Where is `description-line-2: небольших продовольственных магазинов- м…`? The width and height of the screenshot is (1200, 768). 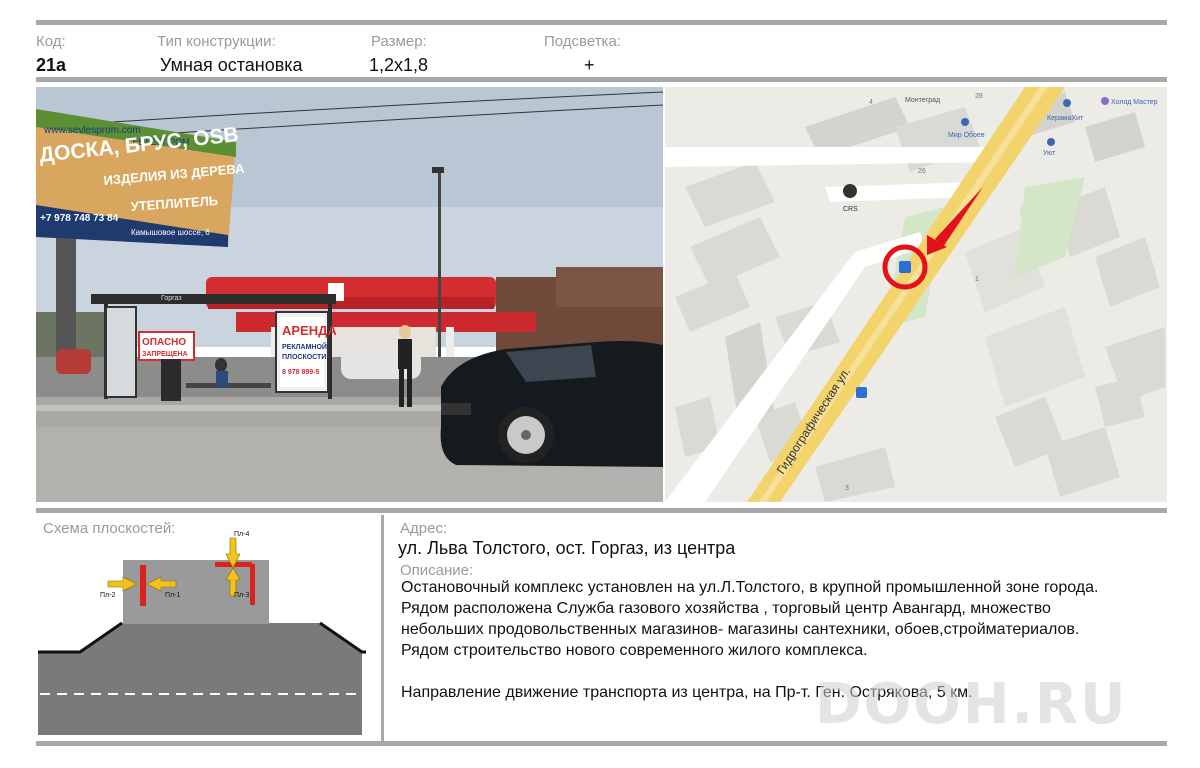 description-line-2: небольших продовольственных магазинов- м… is located at coordinates (740, 629).